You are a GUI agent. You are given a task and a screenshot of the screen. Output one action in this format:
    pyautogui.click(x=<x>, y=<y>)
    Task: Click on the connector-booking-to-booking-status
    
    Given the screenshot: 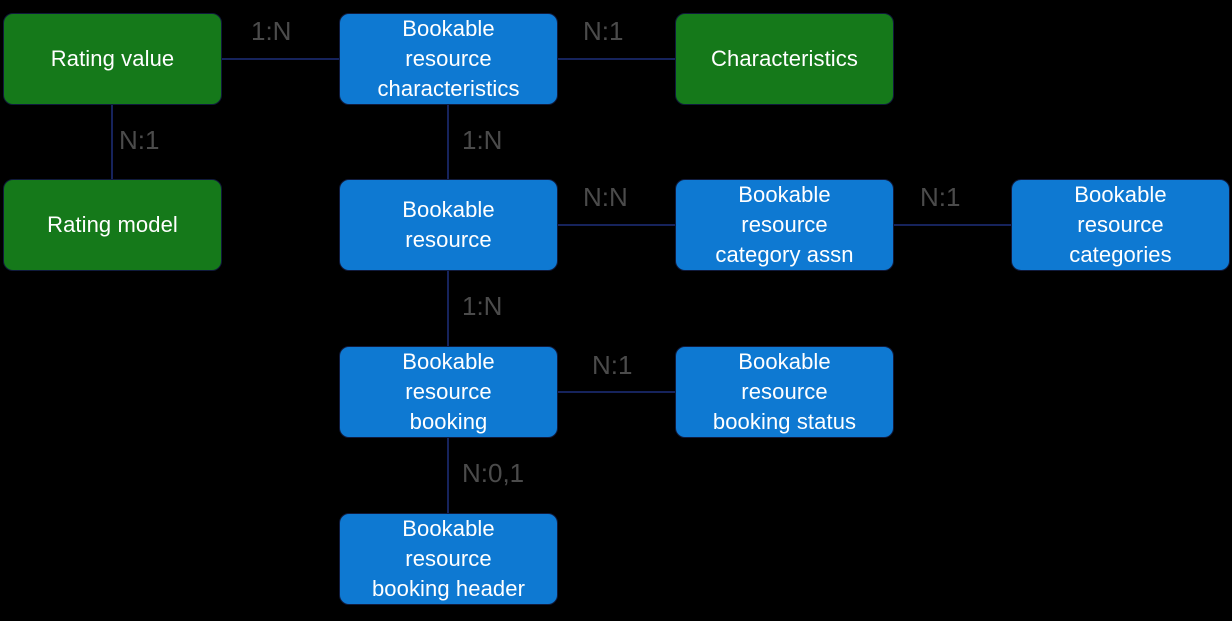 What is the action you would take?
    pyautogui.click(x=616, y=392)
    